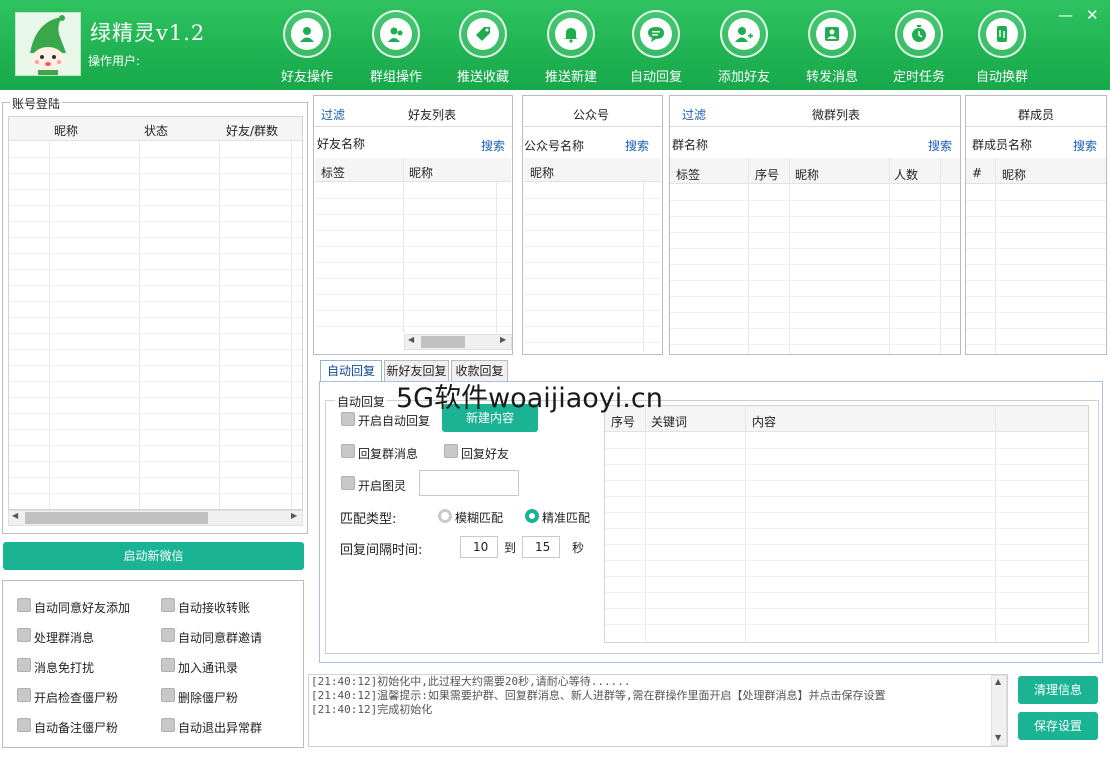  What do you see at coordinates (998, 737) in the screenshot?
I see `scroll-down-icon: ▼` at bounding box center [998, 737].